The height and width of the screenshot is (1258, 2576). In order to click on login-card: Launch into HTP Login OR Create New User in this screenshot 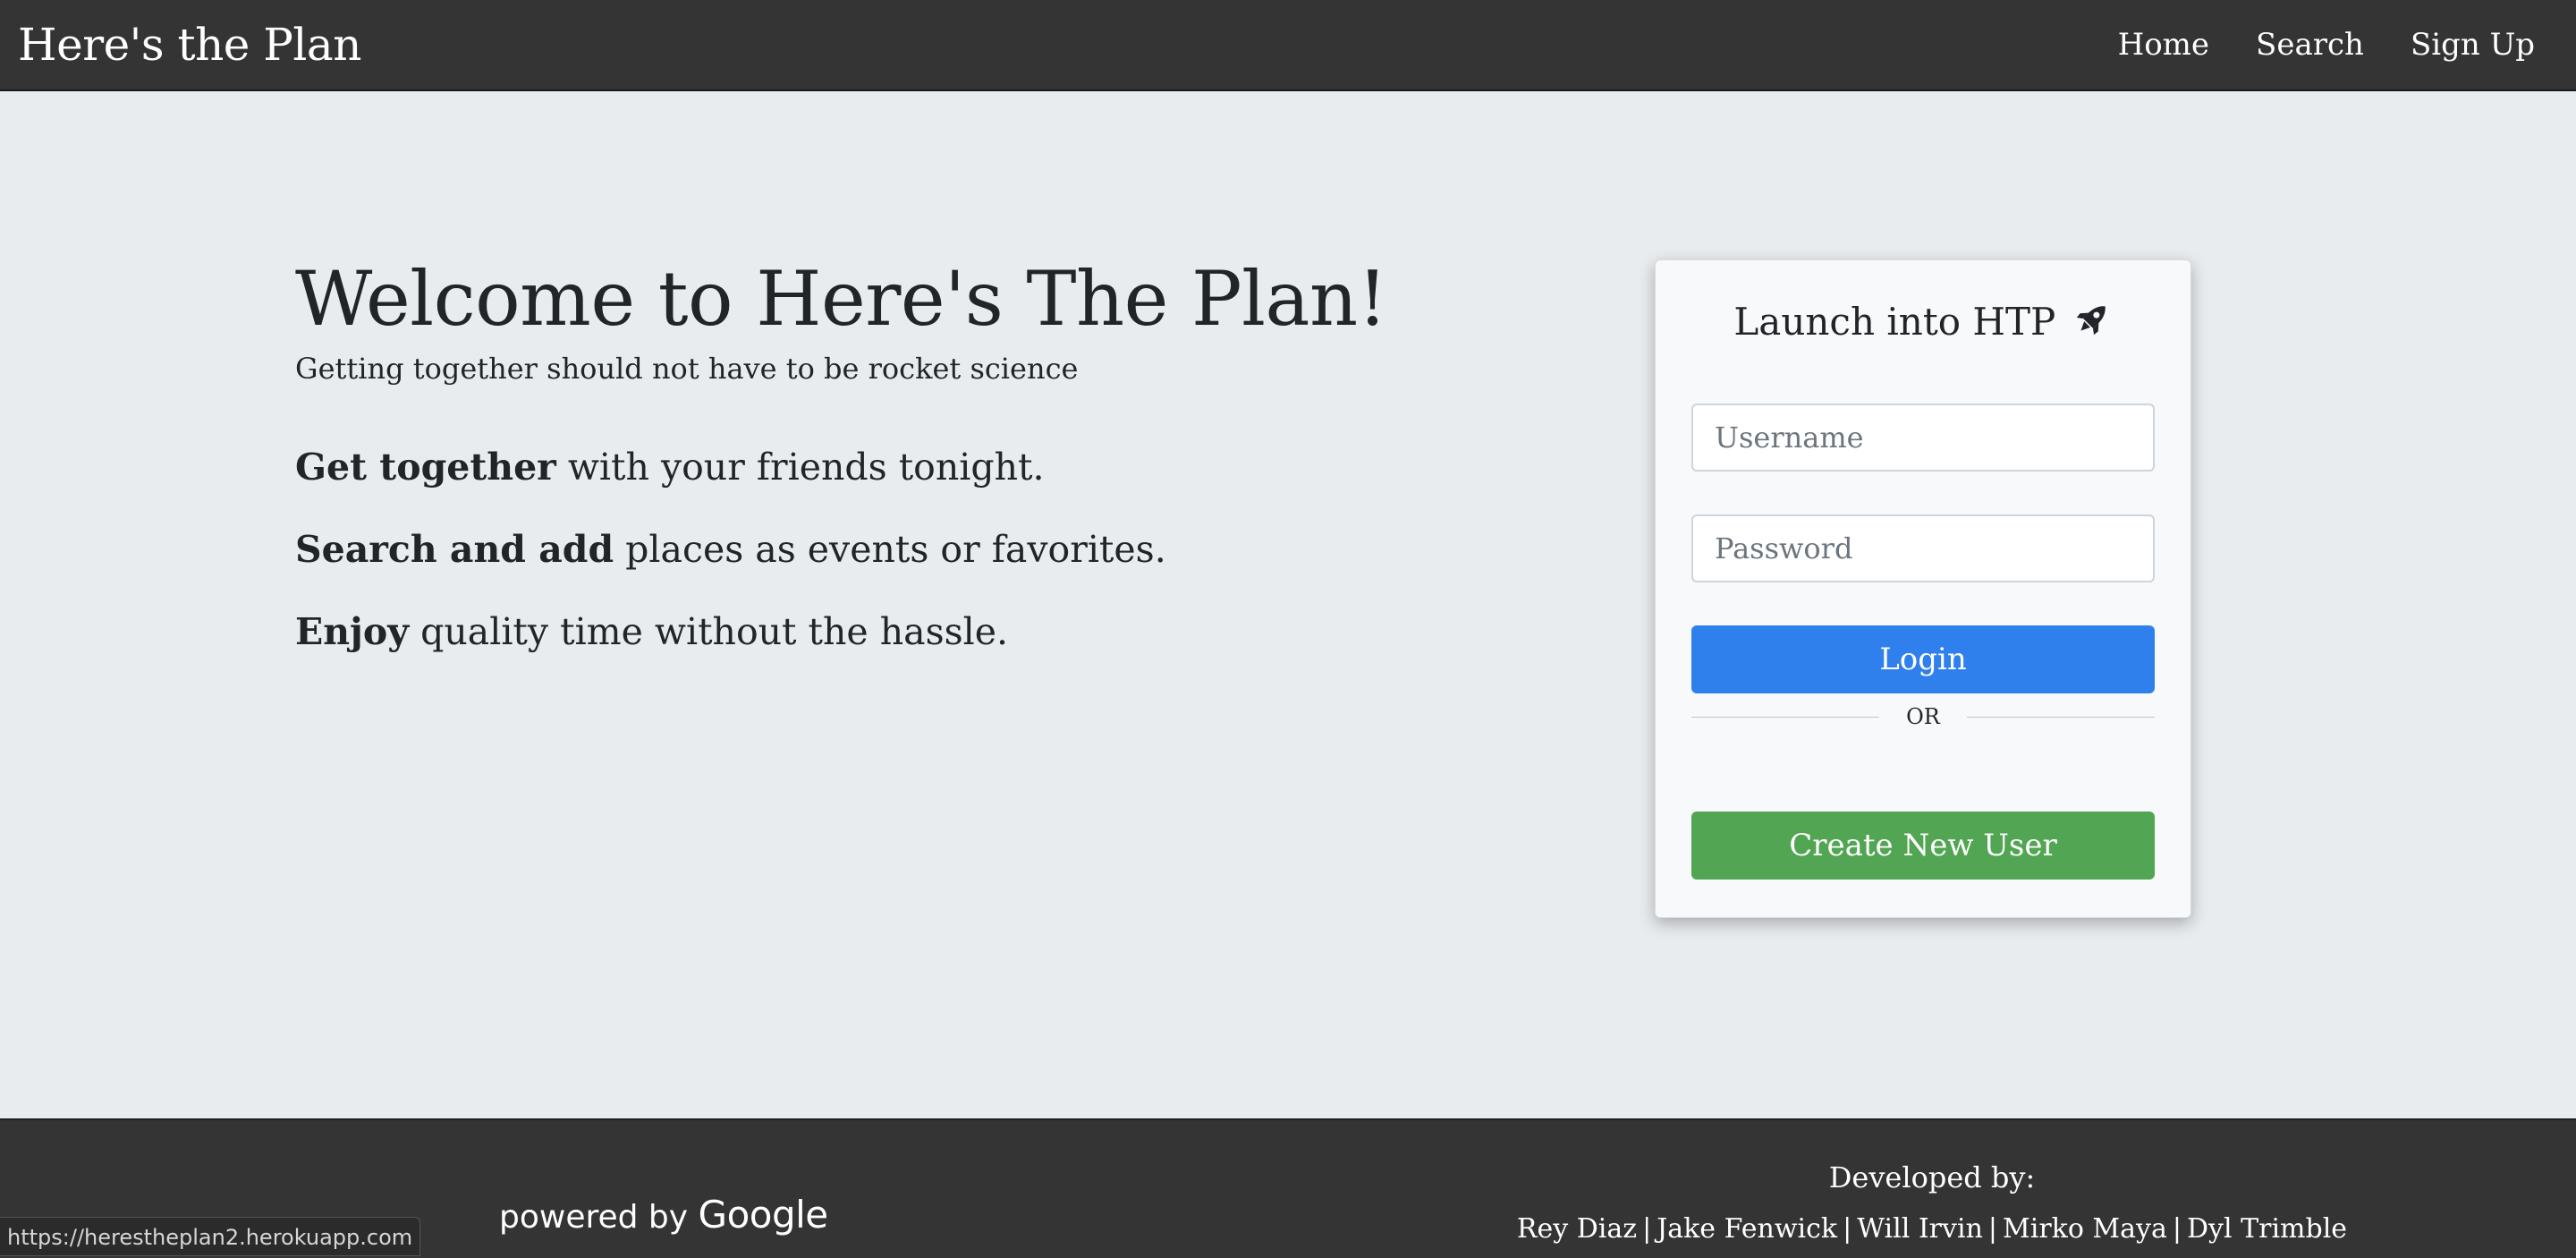, I will do `click(1923, 588)`.